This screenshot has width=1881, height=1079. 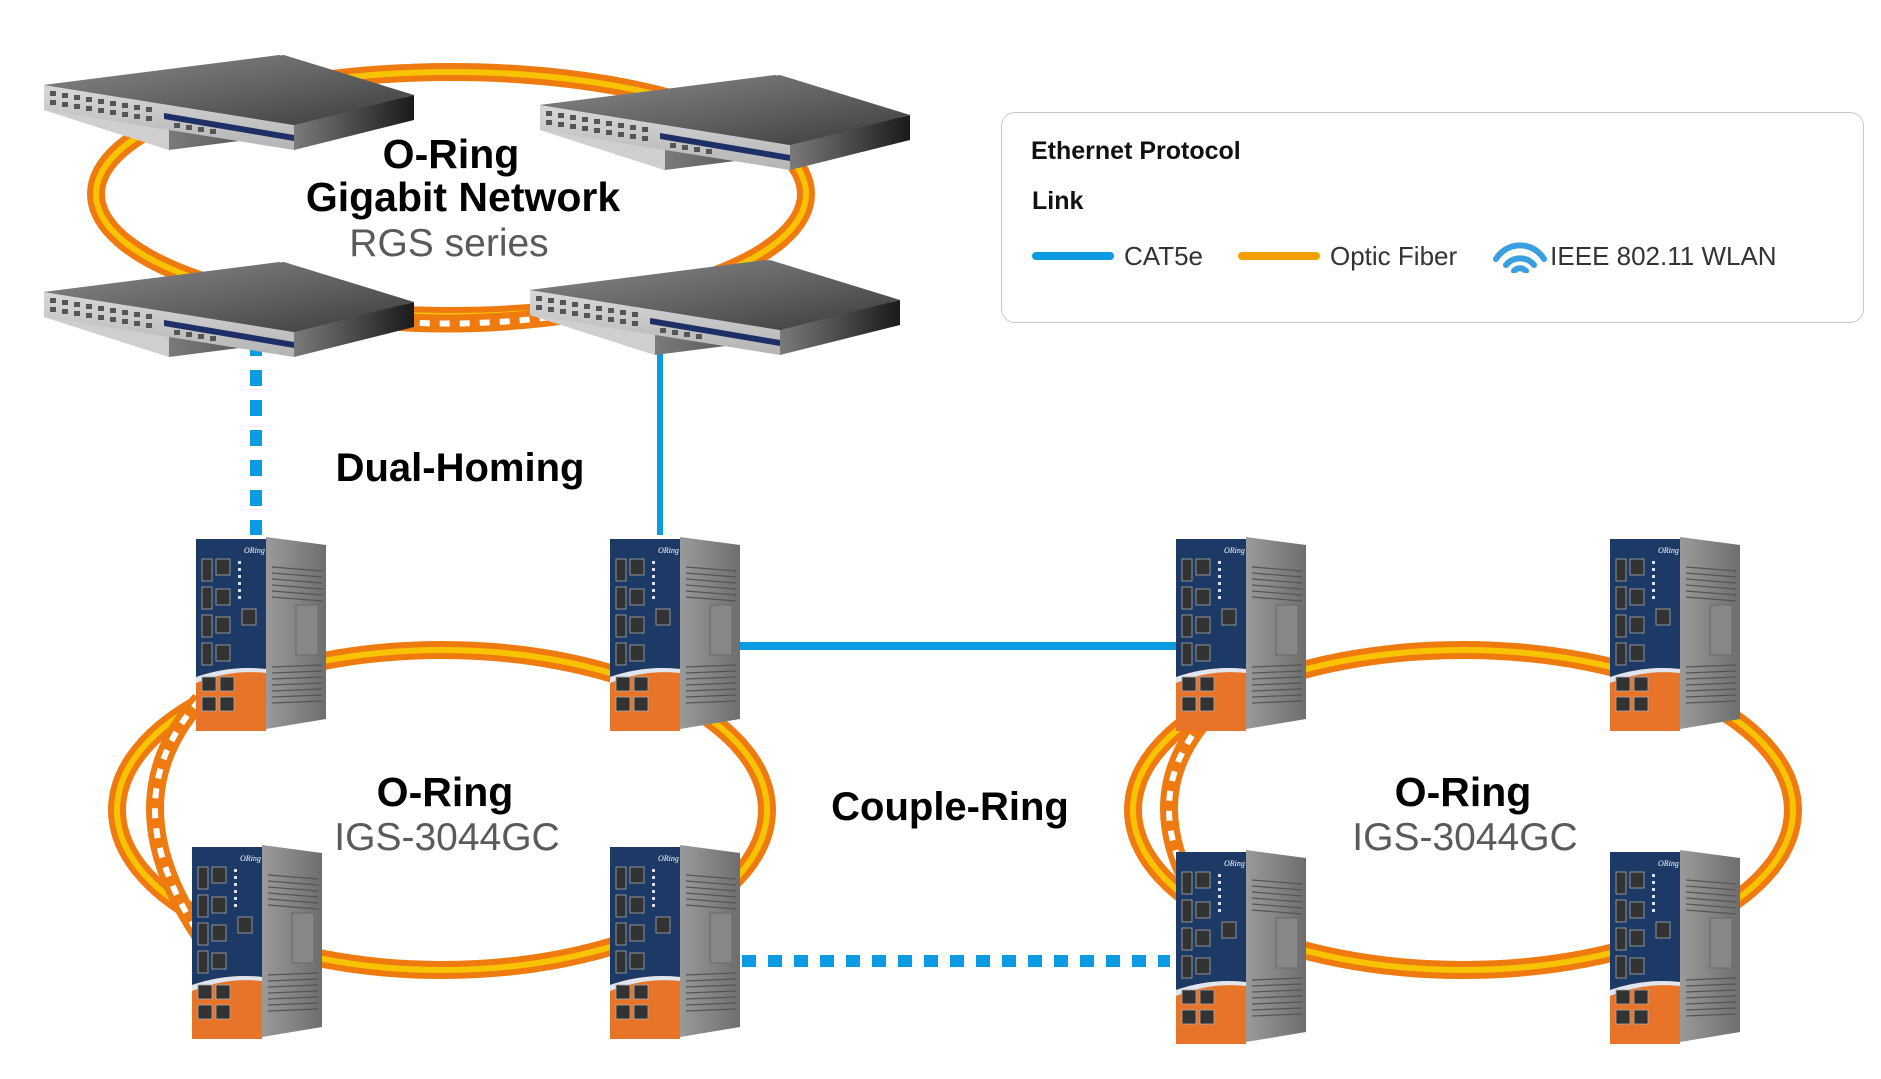 I want to click on rgs-switch-bottom-right, so click(x=715, y=307).